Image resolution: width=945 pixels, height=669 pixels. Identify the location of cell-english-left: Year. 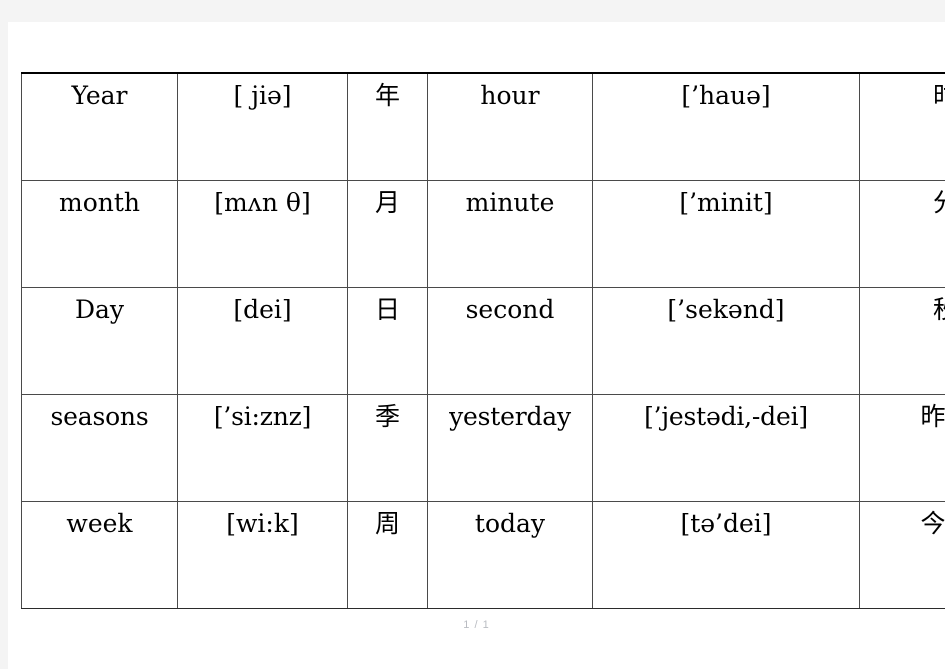
(99, 126).